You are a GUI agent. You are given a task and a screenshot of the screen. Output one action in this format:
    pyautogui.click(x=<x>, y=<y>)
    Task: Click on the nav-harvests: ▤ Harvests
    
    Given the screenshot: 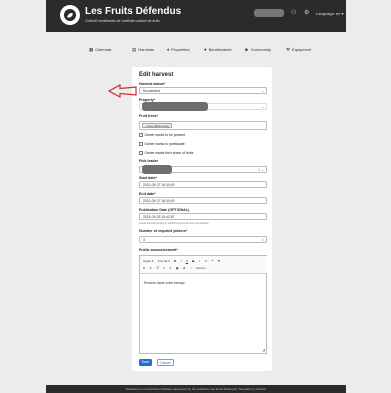 What is the action you would take?
    pyautogui.click(x=143, y=50)
    